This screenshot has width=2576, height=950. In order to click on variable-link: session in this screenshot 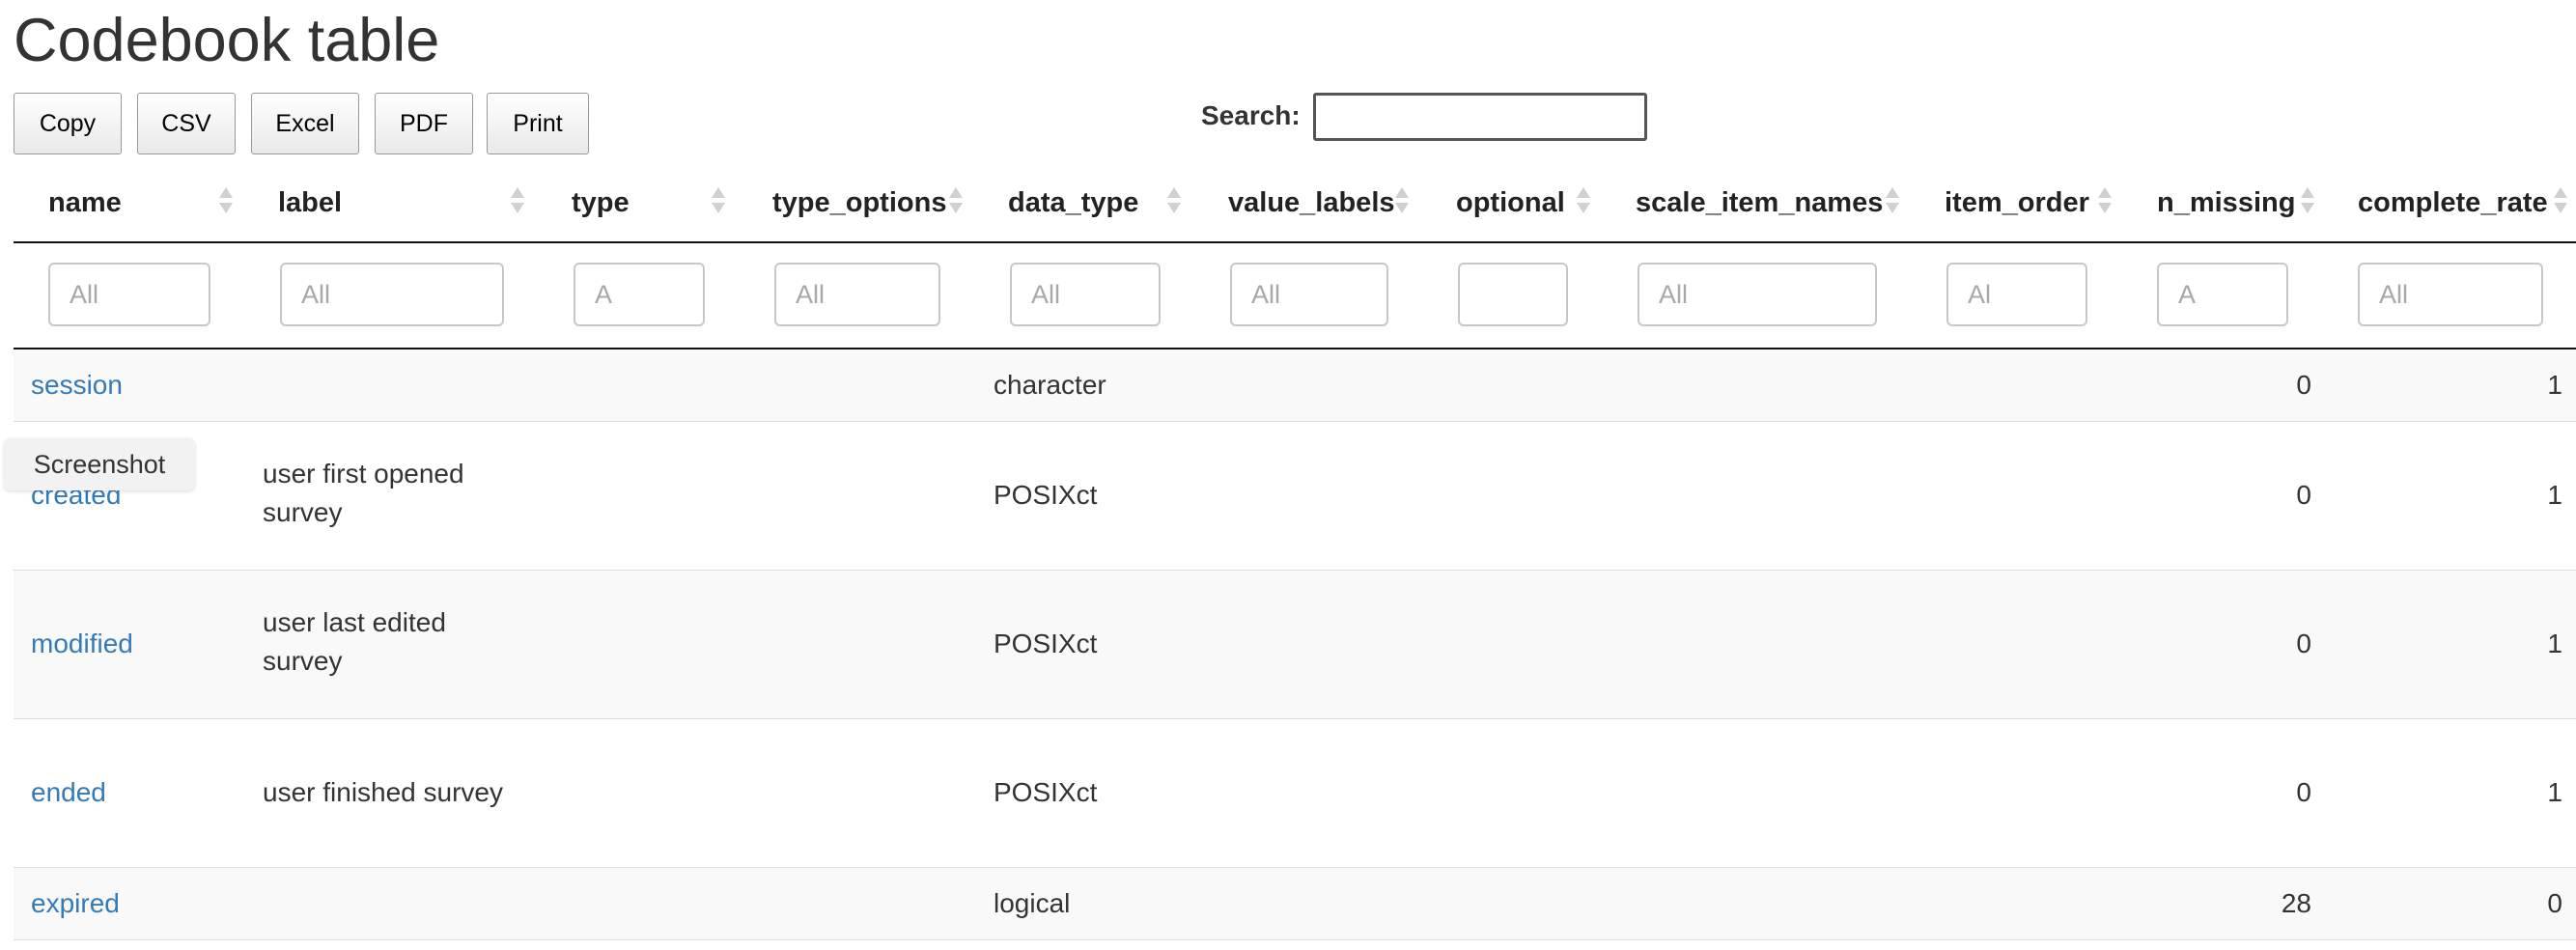, I will do `click(77, 385)`.